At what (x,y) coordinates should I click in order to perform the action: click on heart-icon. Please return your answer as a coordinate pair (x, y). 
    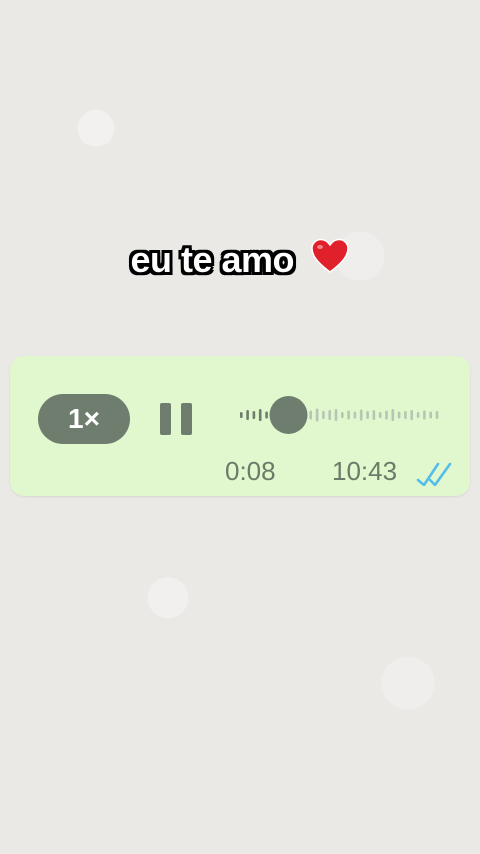
    Looking at the image, I should click on (330, 260).